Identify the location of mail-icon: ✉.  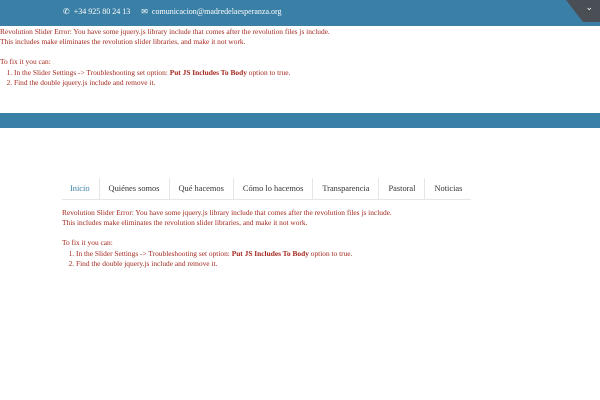
(144, 11).